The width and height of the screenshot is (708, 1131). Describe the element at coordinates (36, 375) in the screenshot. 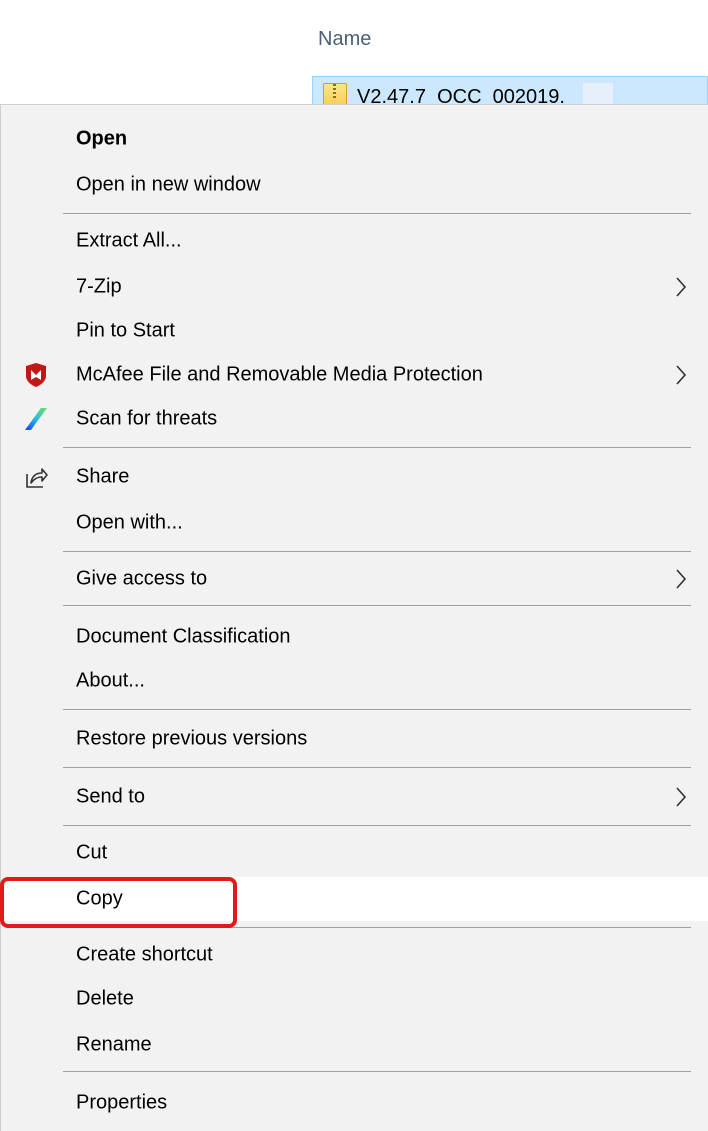

I see `mcafee-shield-icon` at that location.